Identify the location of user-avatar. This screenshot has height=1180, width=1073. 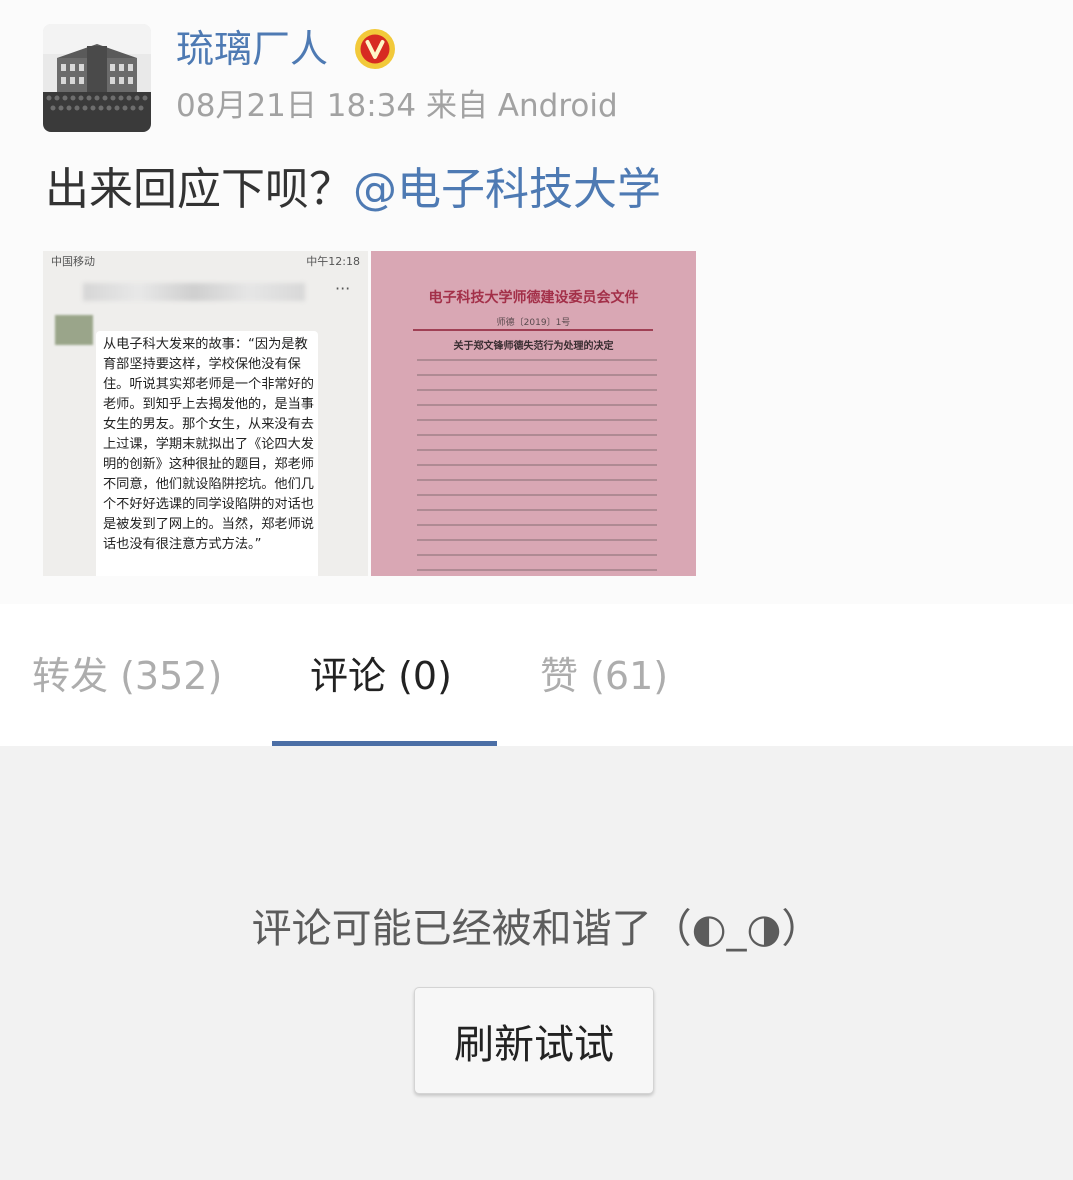
(97, 78).